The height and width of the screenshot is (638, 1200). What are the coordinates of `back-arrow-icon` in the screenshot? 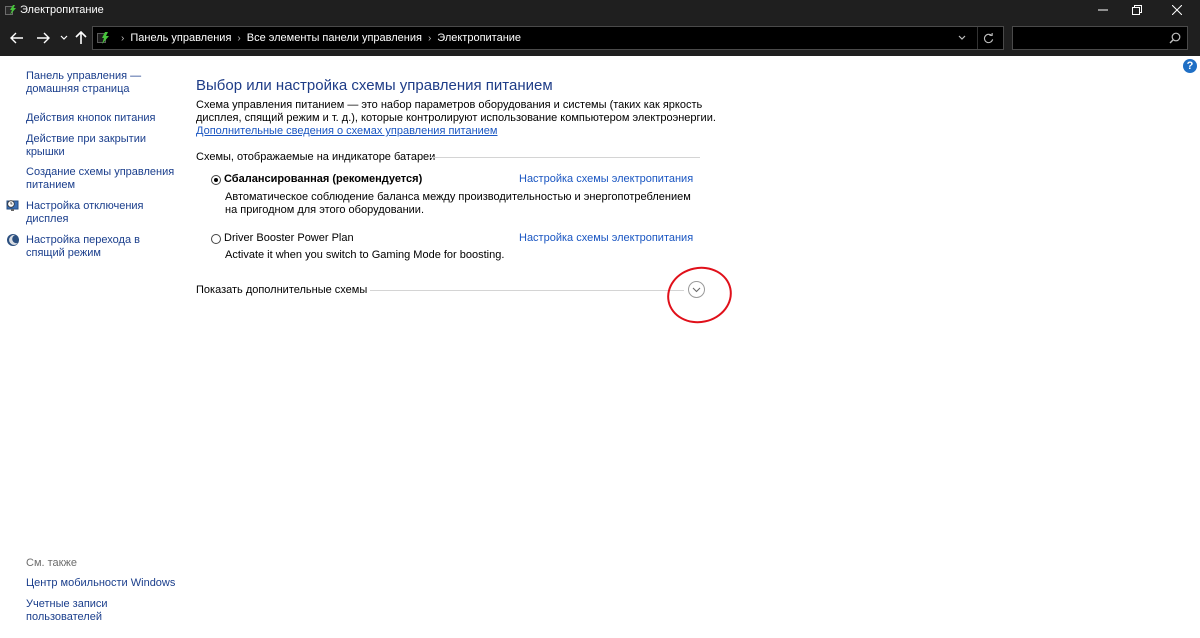 It's located at (16, 38).